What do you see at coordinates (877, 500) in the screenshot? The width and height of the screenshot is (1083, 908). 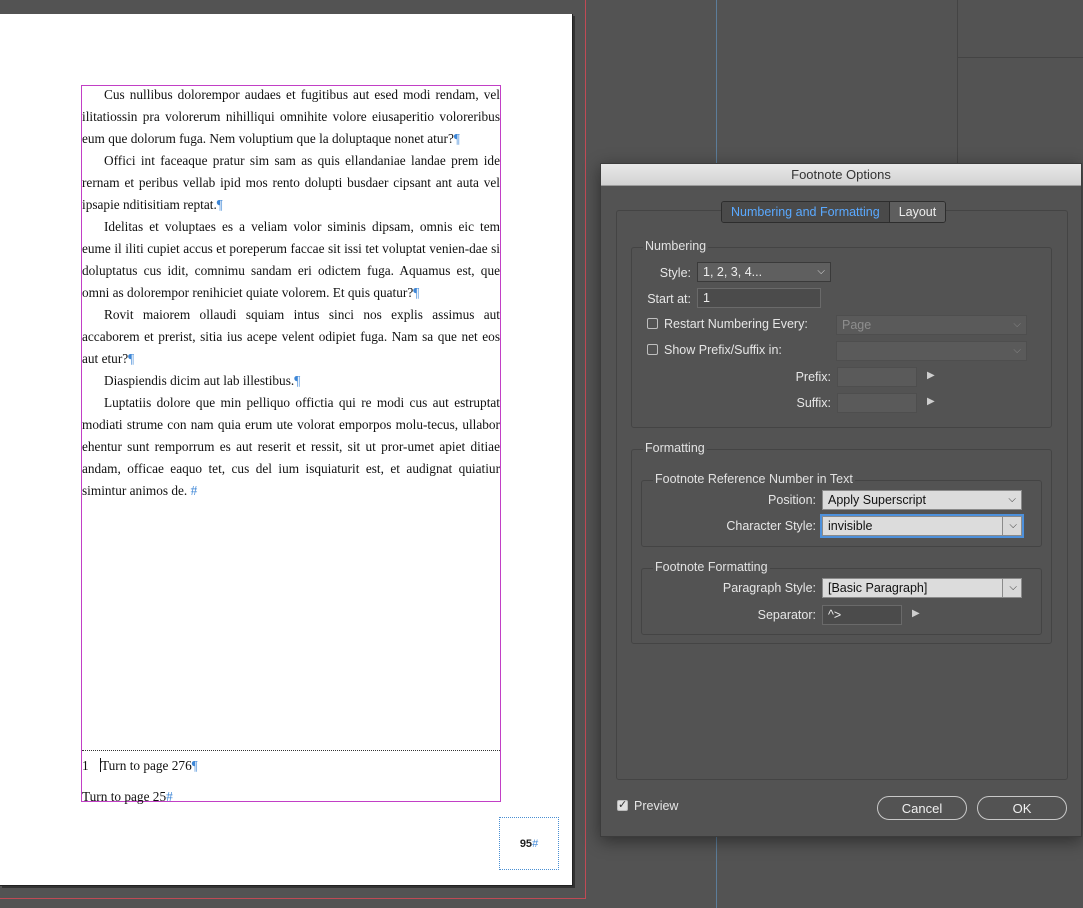 I see `position-value: Apply Superscript` at bounding box center [877, 500].